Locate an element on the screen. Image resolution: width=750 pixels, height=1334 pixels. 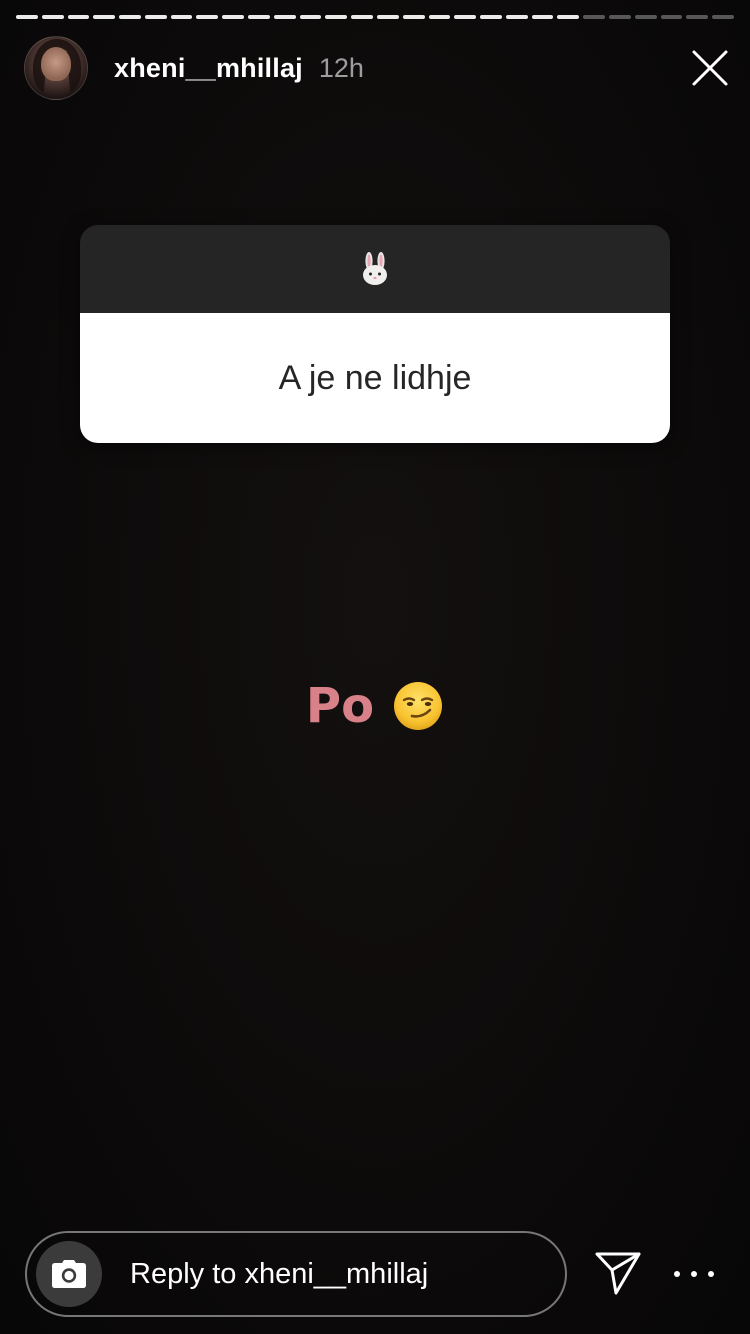
camera-icon is located at coordinates (69, 1274).